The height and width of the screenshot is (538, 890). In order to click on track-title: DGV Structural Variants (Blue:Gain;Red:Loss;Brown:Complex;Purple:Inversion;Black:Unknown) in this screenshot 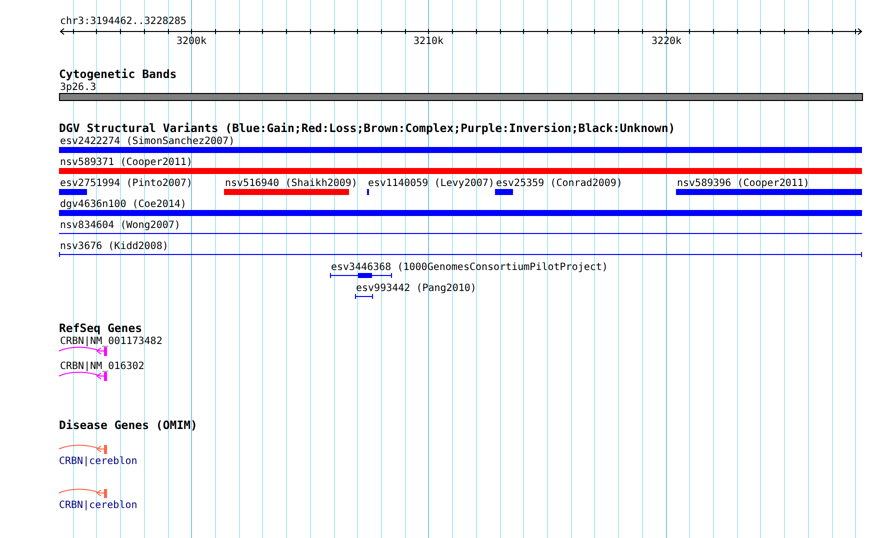, I will do `click(367, 128)`.